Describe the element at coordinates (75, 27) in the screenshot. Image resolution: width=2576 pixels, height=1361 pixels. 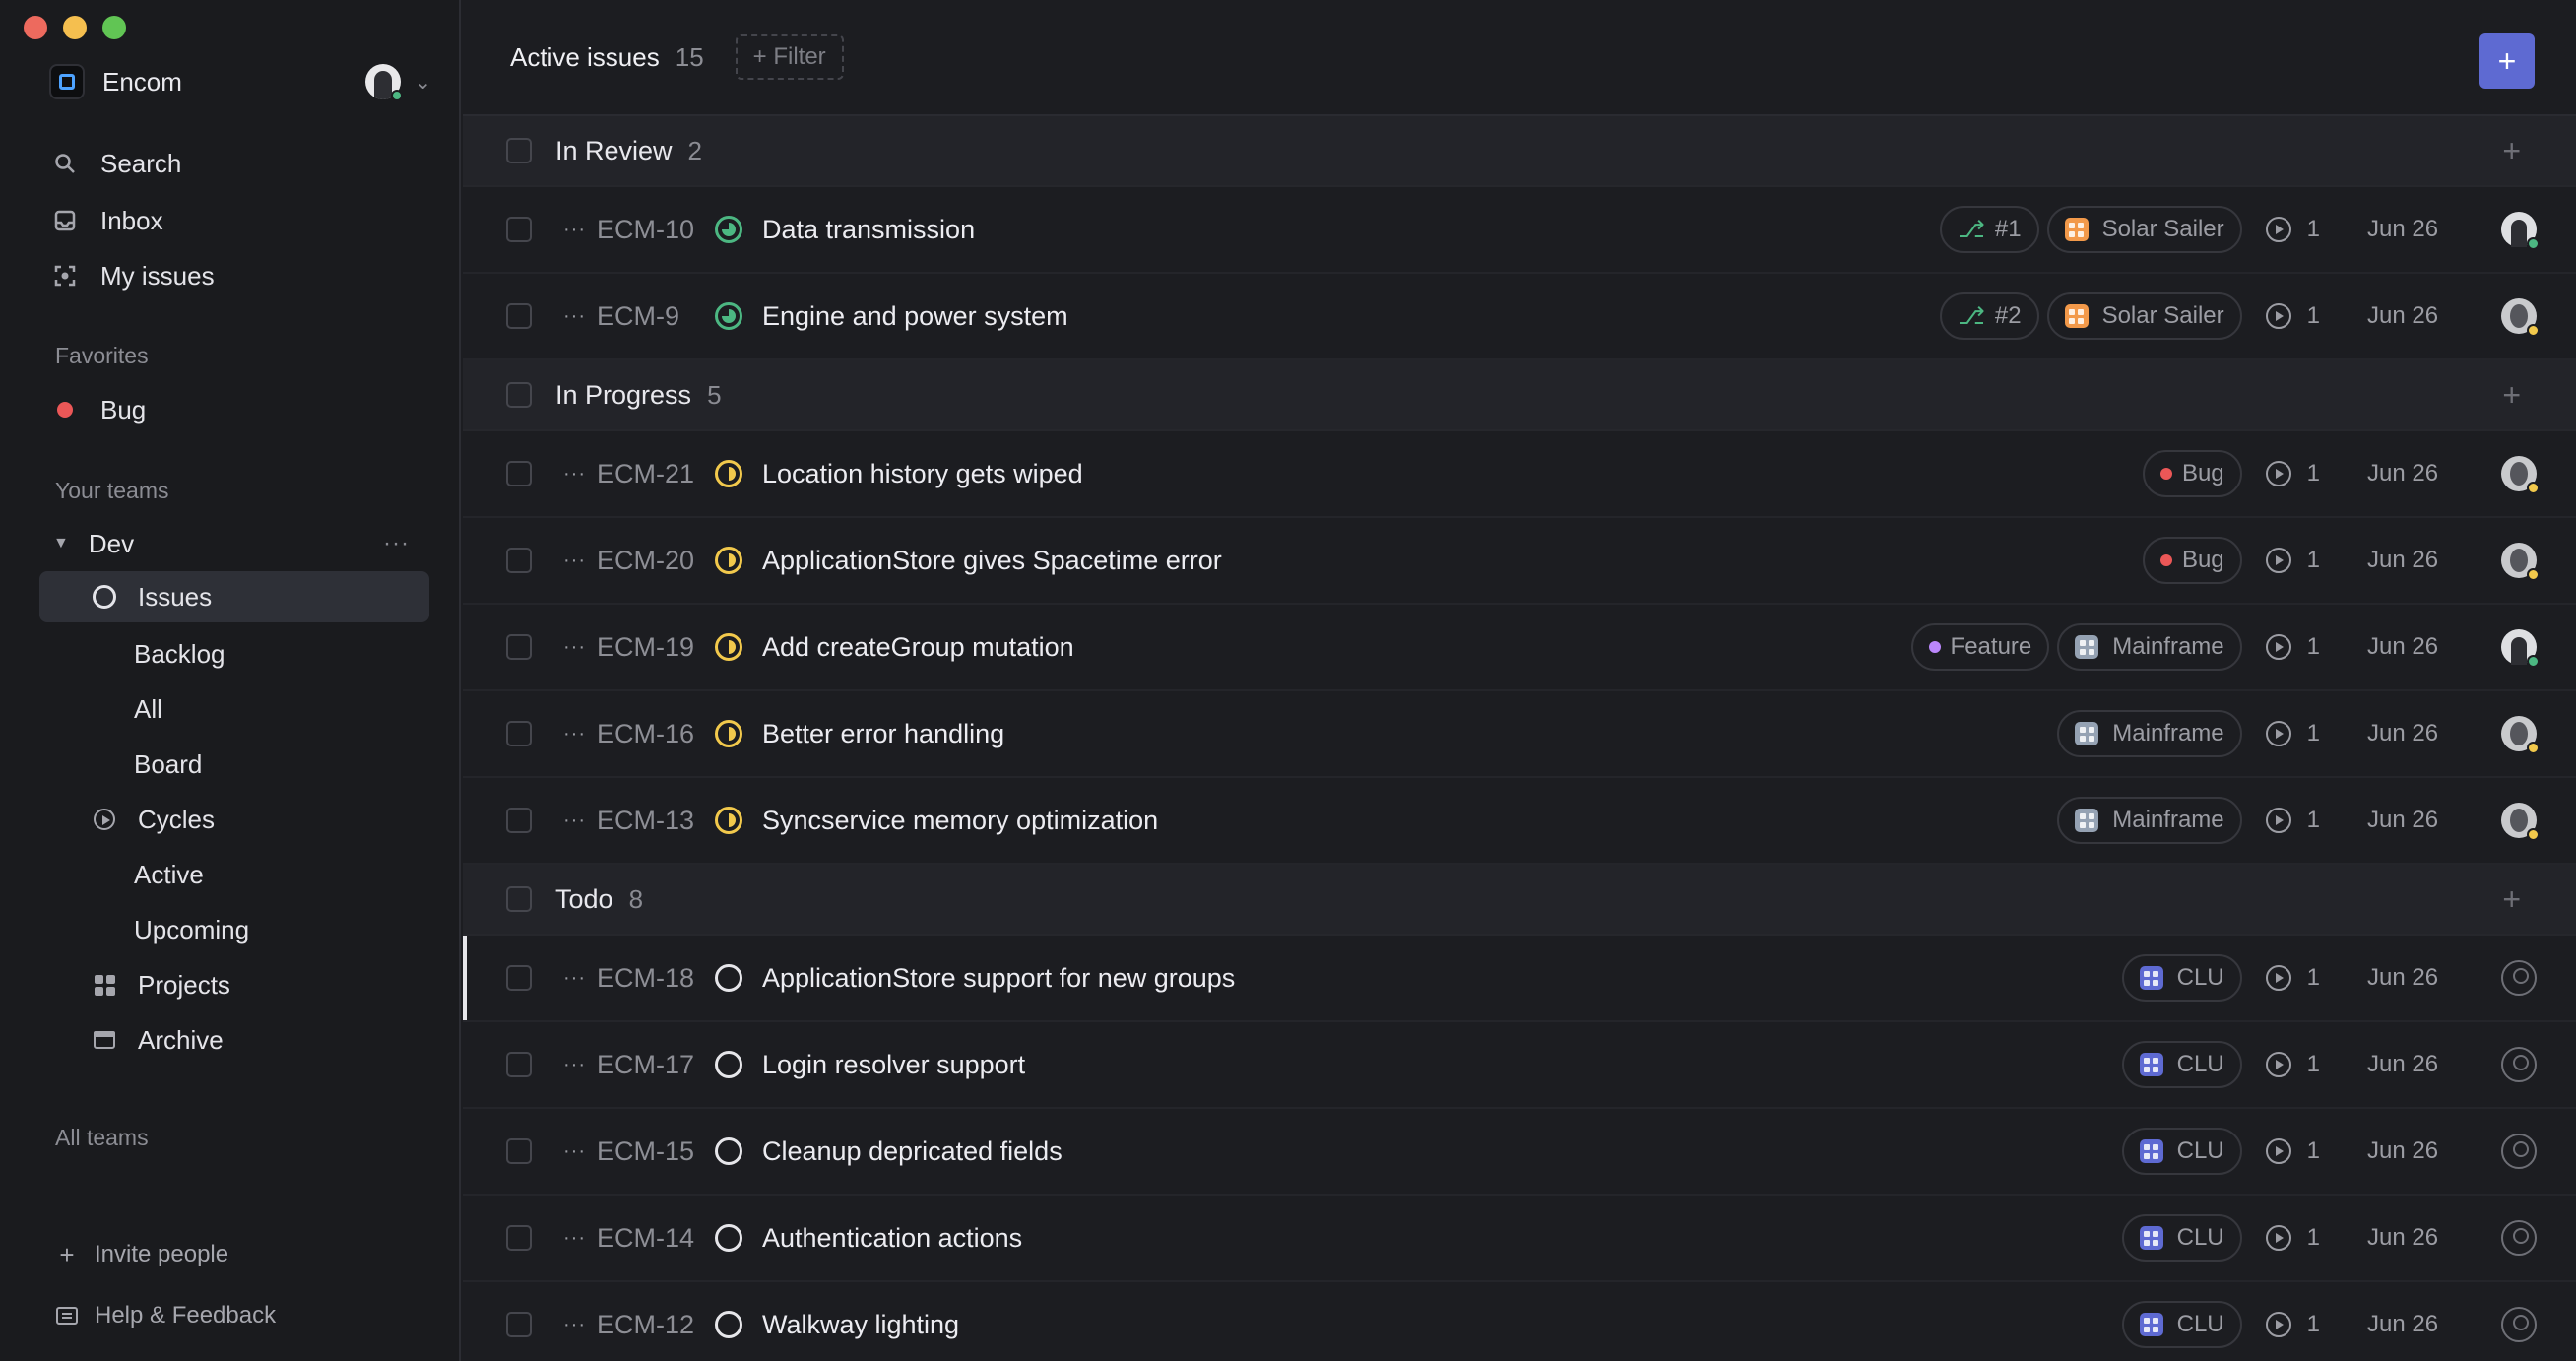
I see `minimize-window-button` at that location.